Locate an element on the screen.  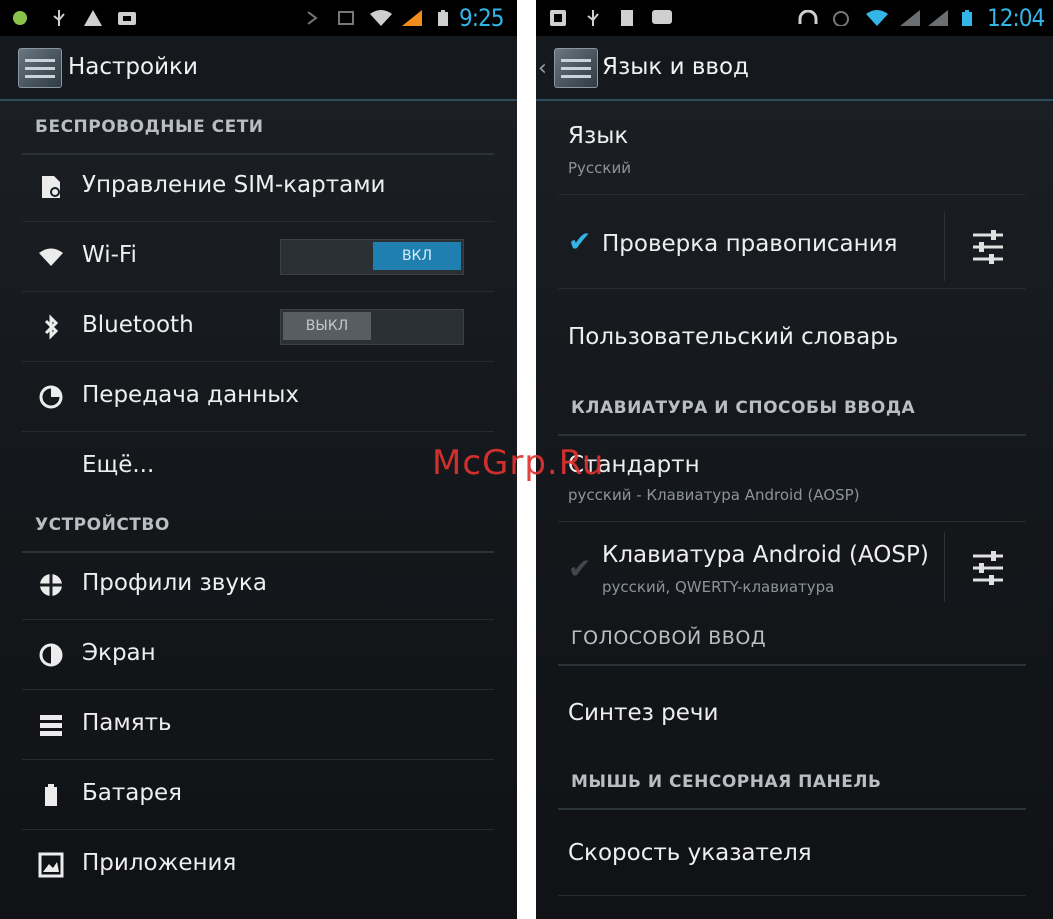
warning-icon is located at coordinates (93, 18).